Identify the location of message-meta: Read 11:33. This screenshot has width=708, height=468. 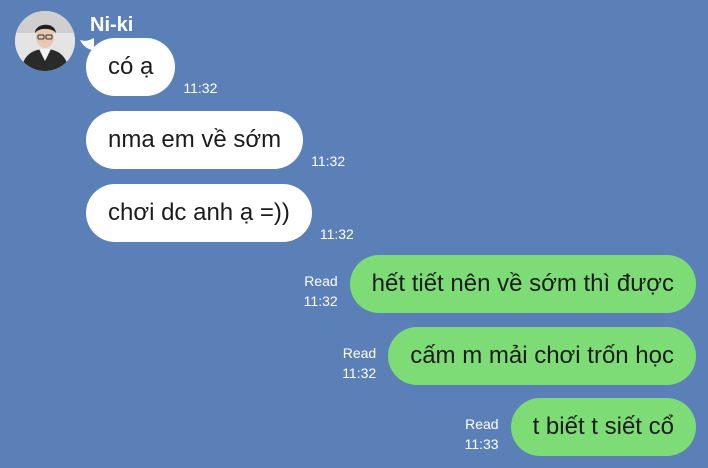
(482, 434).